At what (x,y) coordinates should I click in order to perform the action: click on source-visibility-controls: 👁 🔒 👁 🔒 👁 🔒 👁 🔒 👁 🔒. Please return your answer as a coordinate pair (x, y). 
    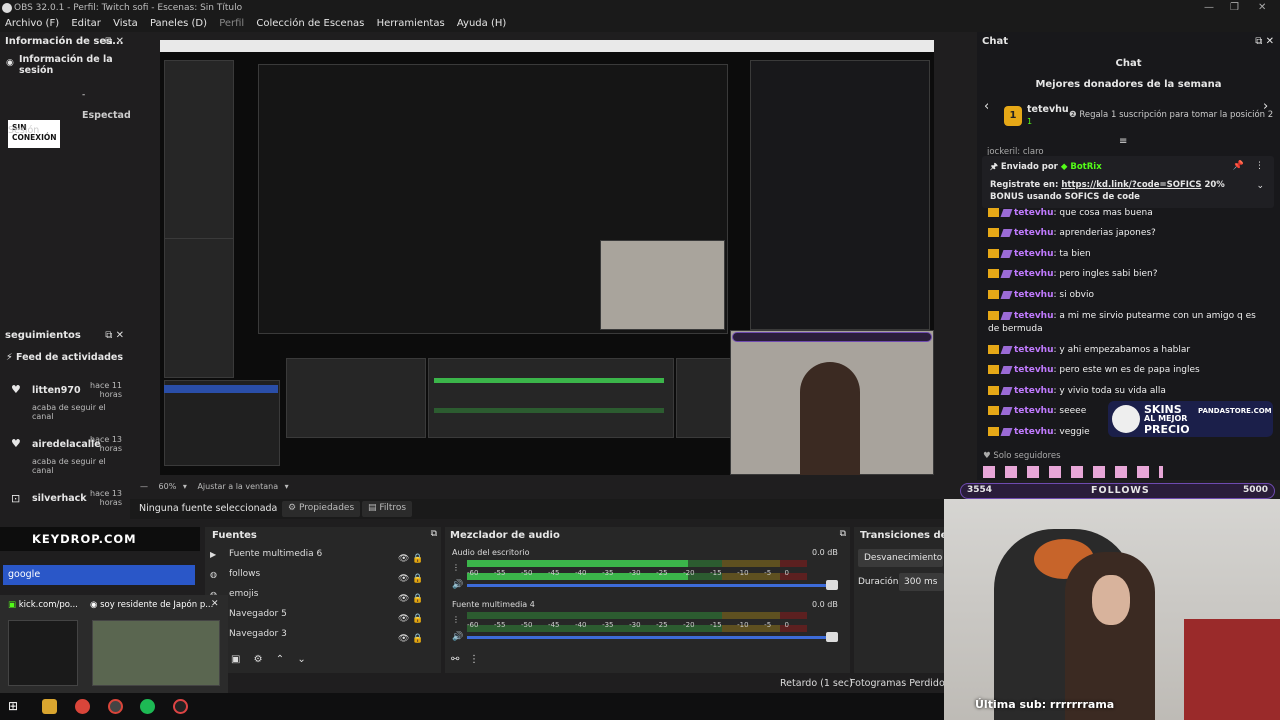
    Looking at the image, I should click on (412, 599).